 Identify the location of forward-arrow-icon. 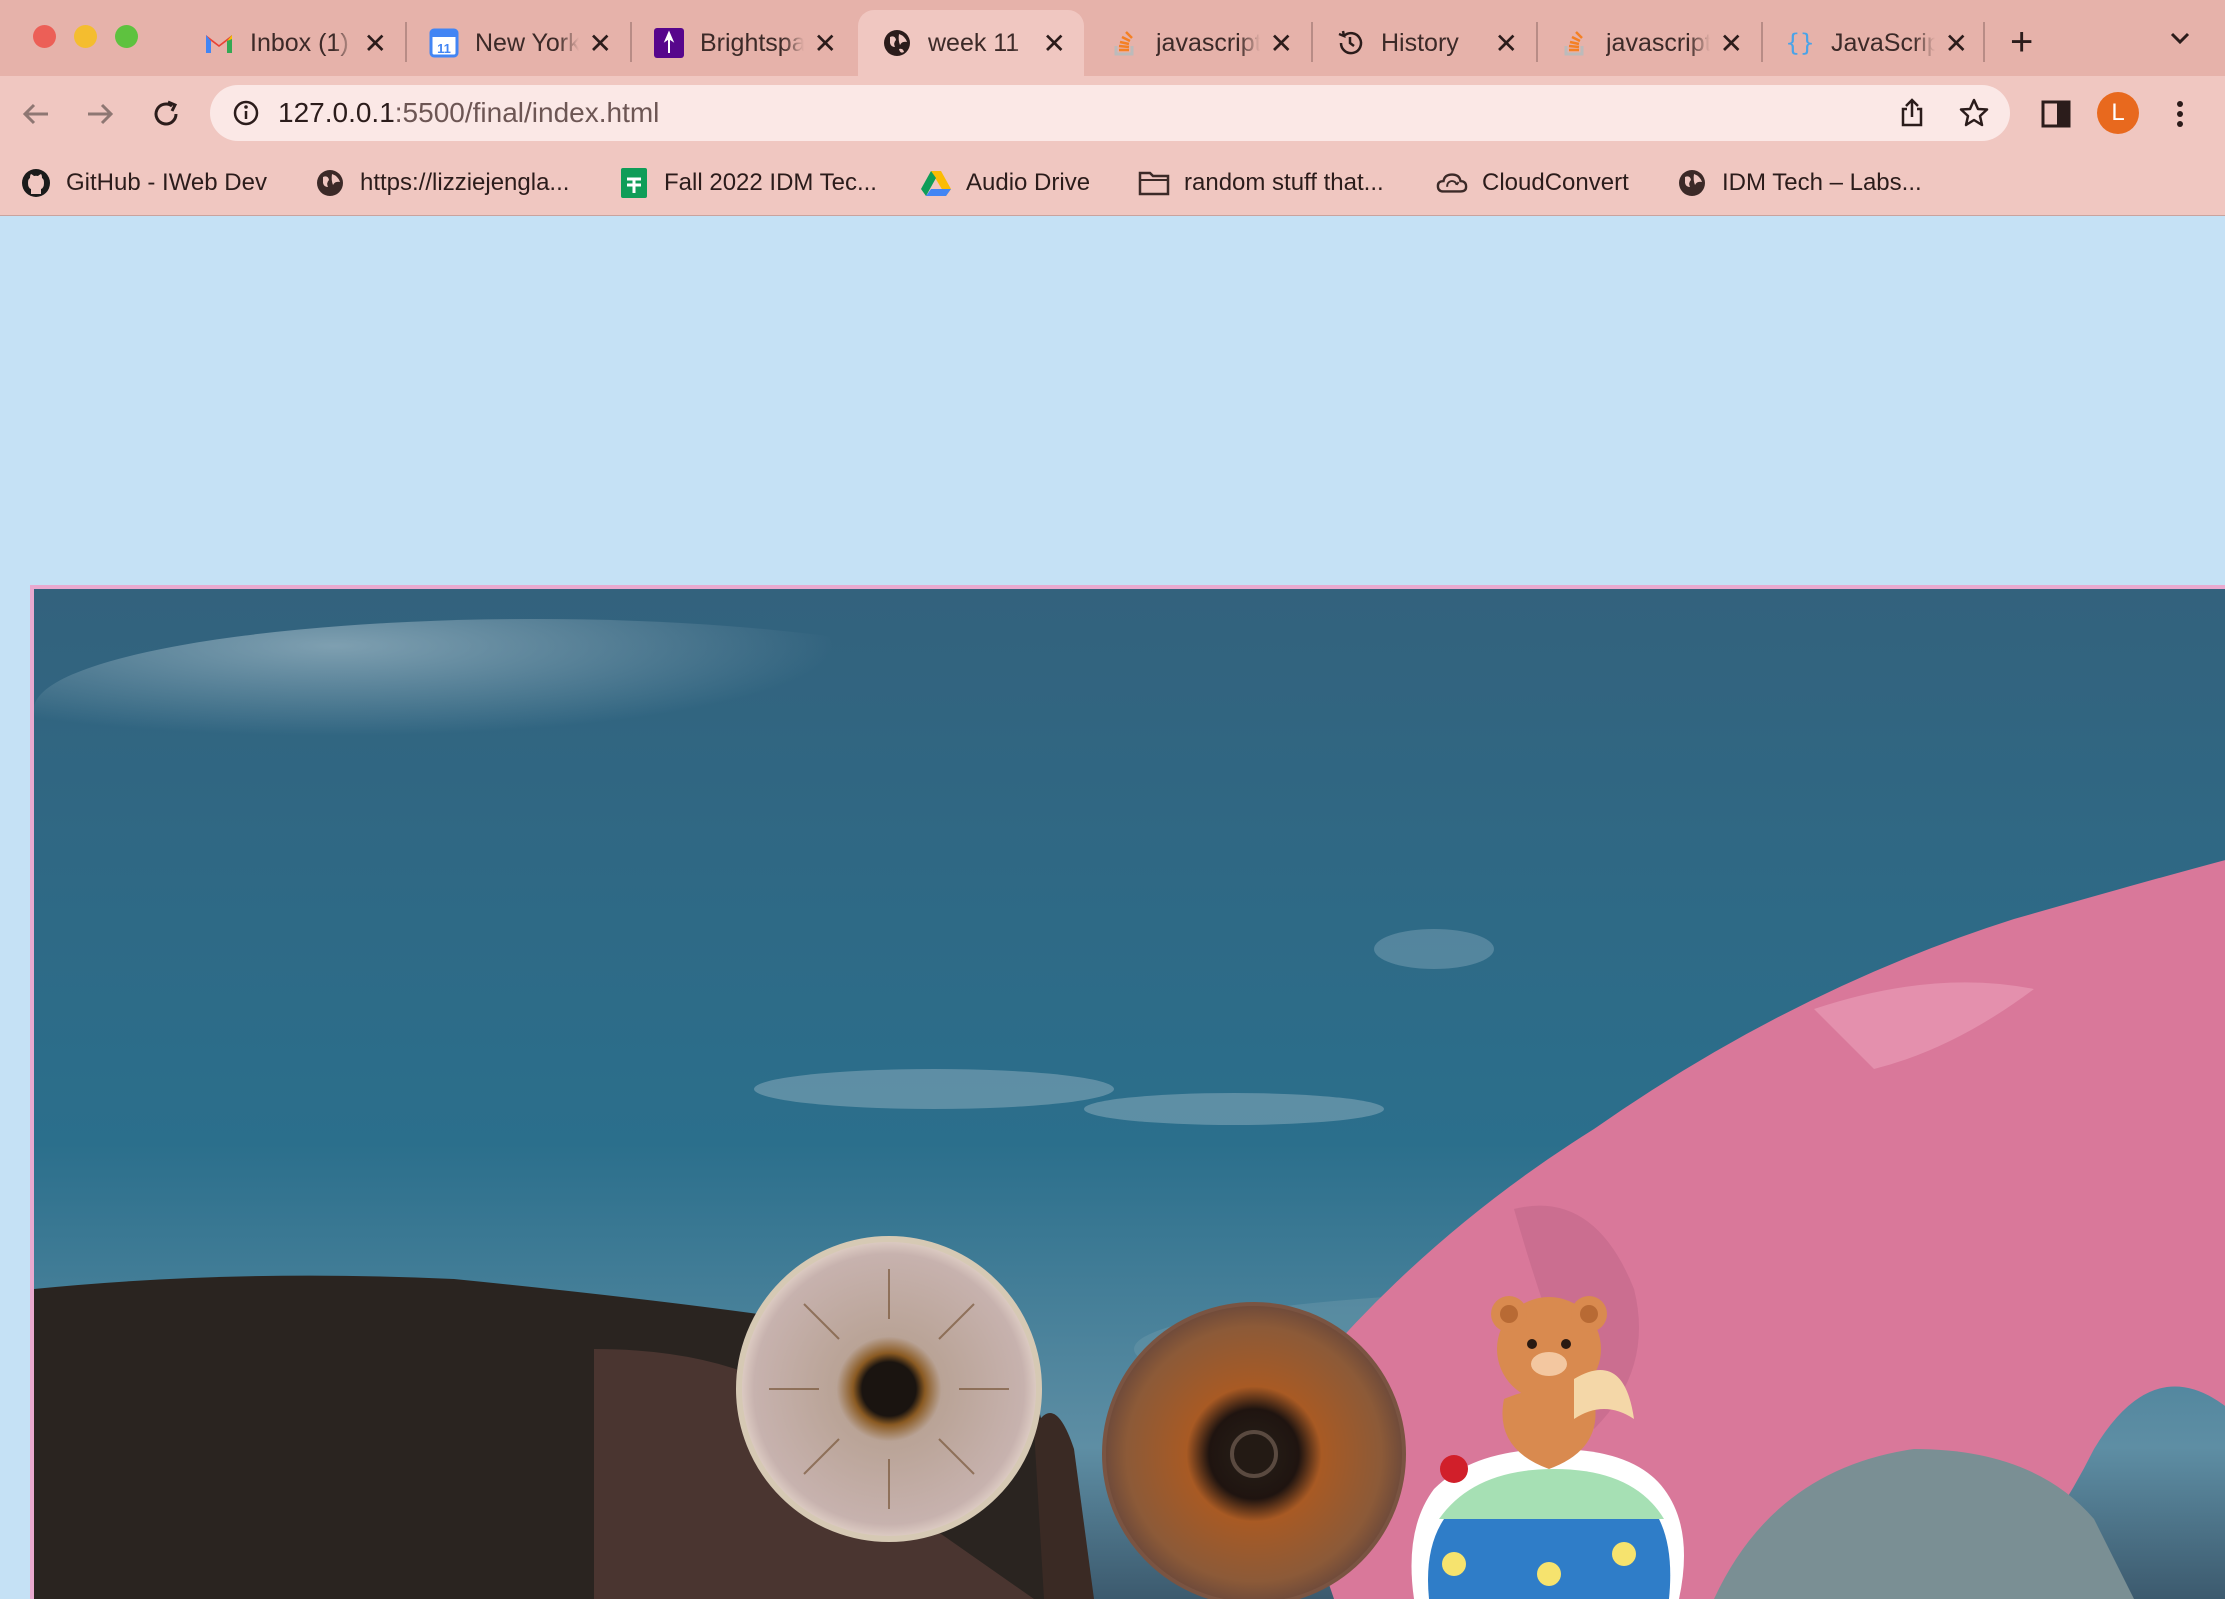
(100, 114).